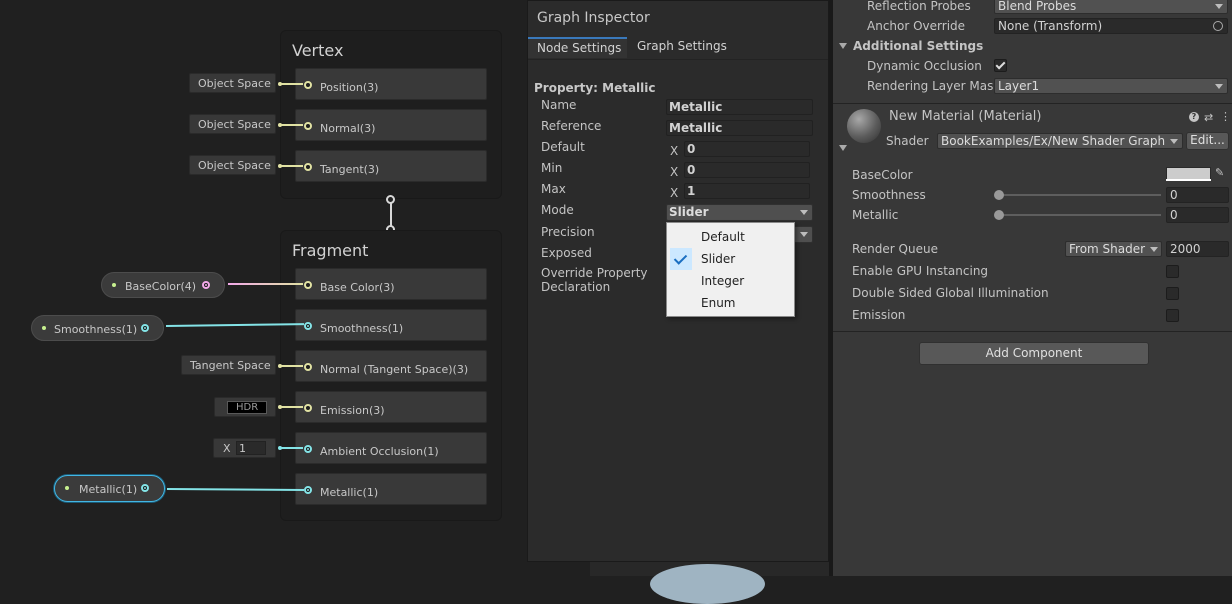 Image resolution: width=1232 pixels, height=604 pixels. What do you see at coordinates (691, 170) in the screenshot?
I see `min-value: 0` at bounding box center [691, 170].